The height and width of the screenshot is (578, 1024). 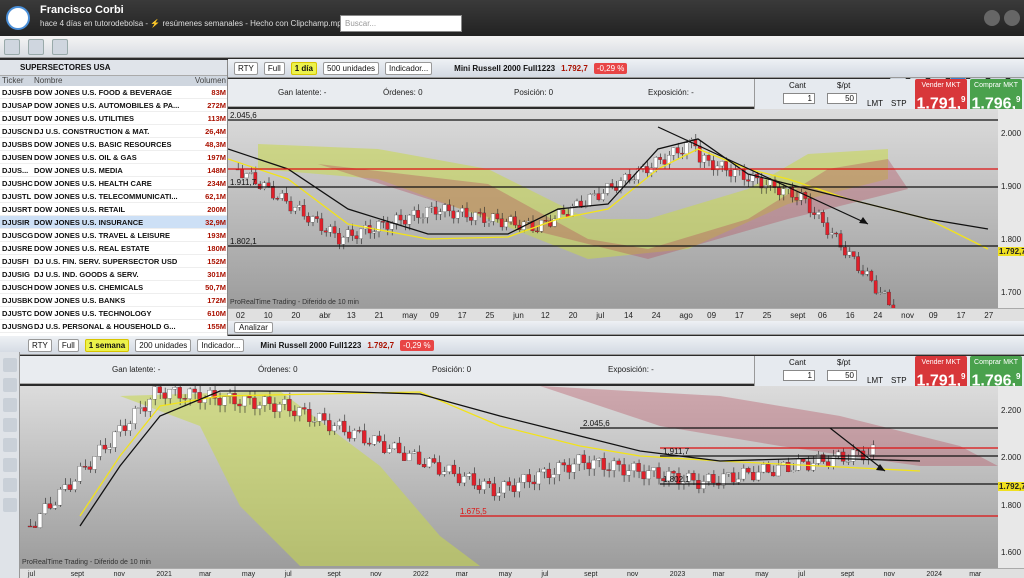 What do you see at coordinates (17, 248) in the screenshot?
I see `ticker-cell: DJUSRE` at bounding box center [17, 248].